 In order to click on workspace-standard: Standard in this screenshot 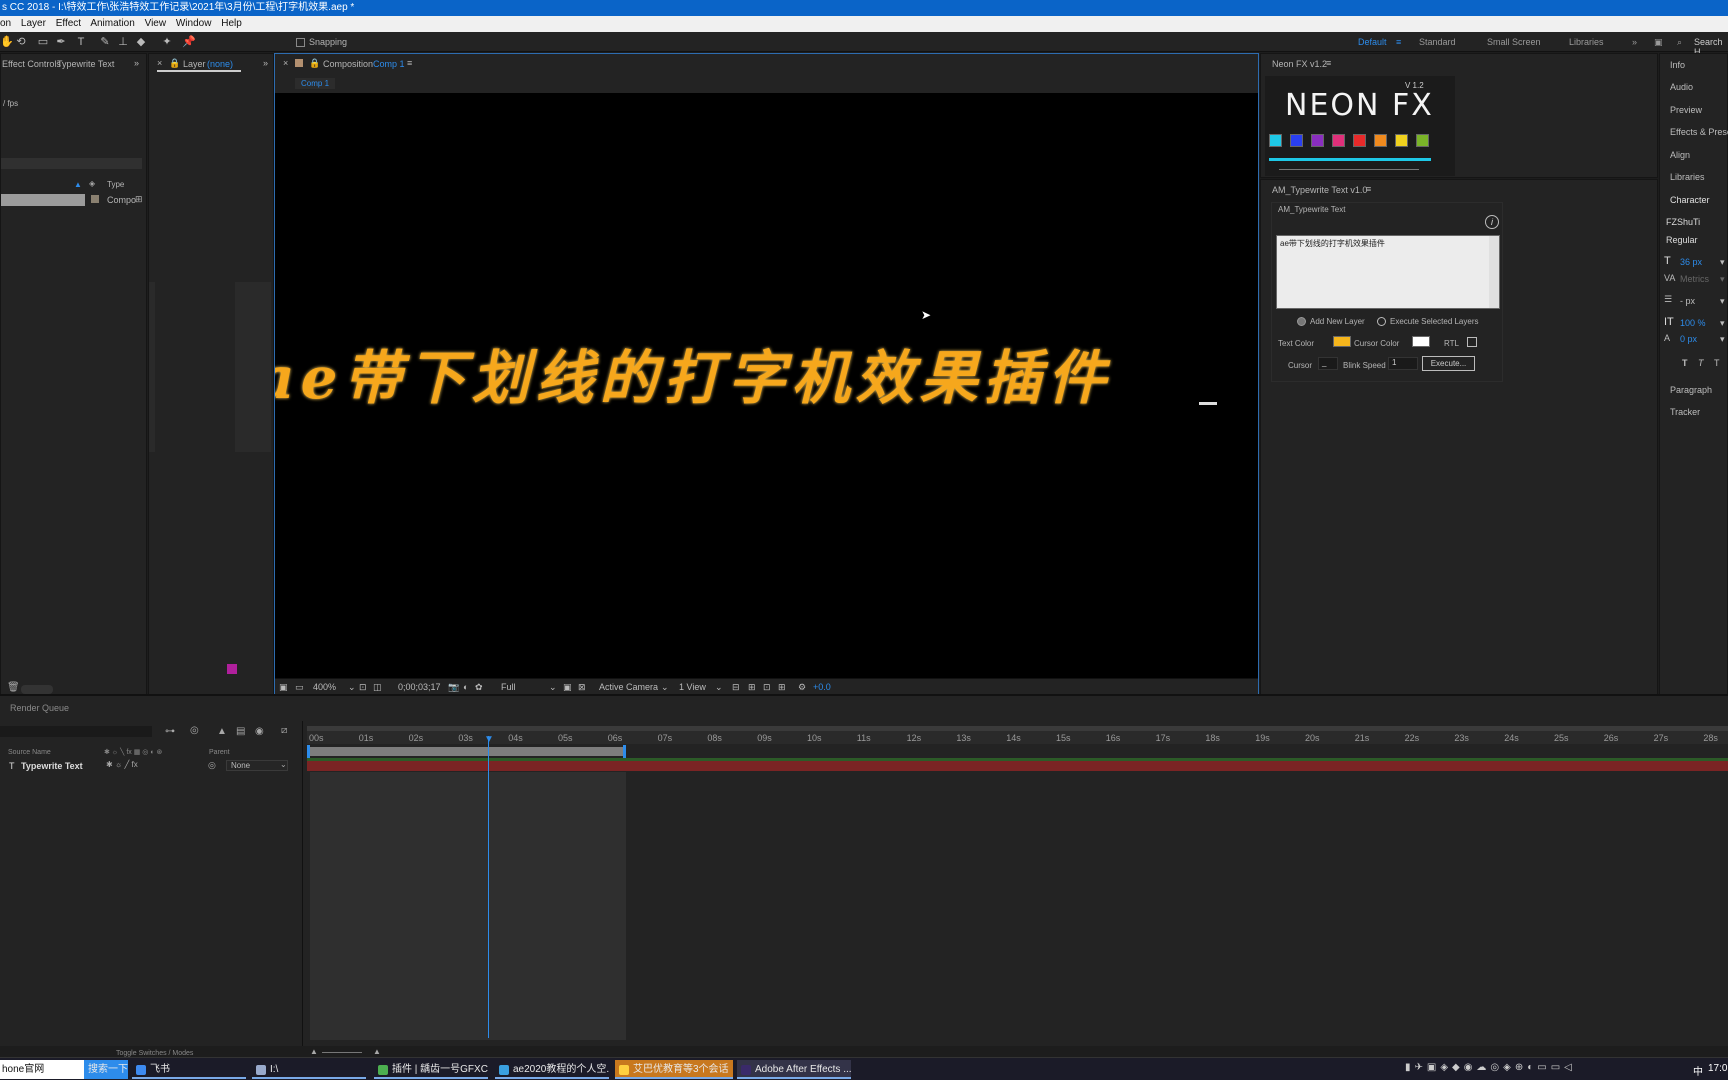, I will do `click(1437, 42)`.